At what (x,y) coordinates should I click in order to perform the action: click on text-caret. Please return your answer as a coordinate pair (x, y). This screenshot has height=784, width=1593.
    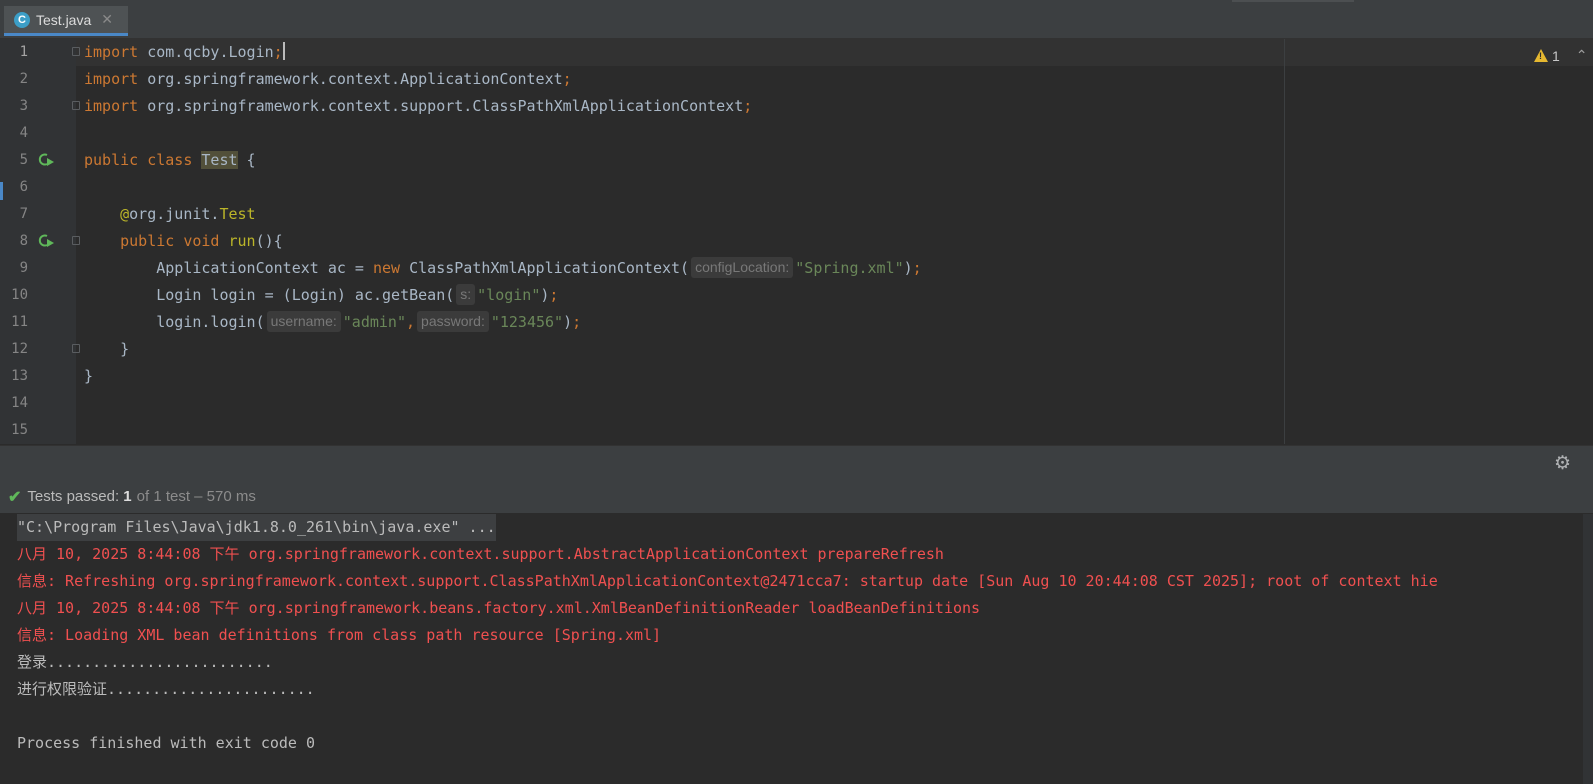
    Looking at the image, I should click on (283, 51).